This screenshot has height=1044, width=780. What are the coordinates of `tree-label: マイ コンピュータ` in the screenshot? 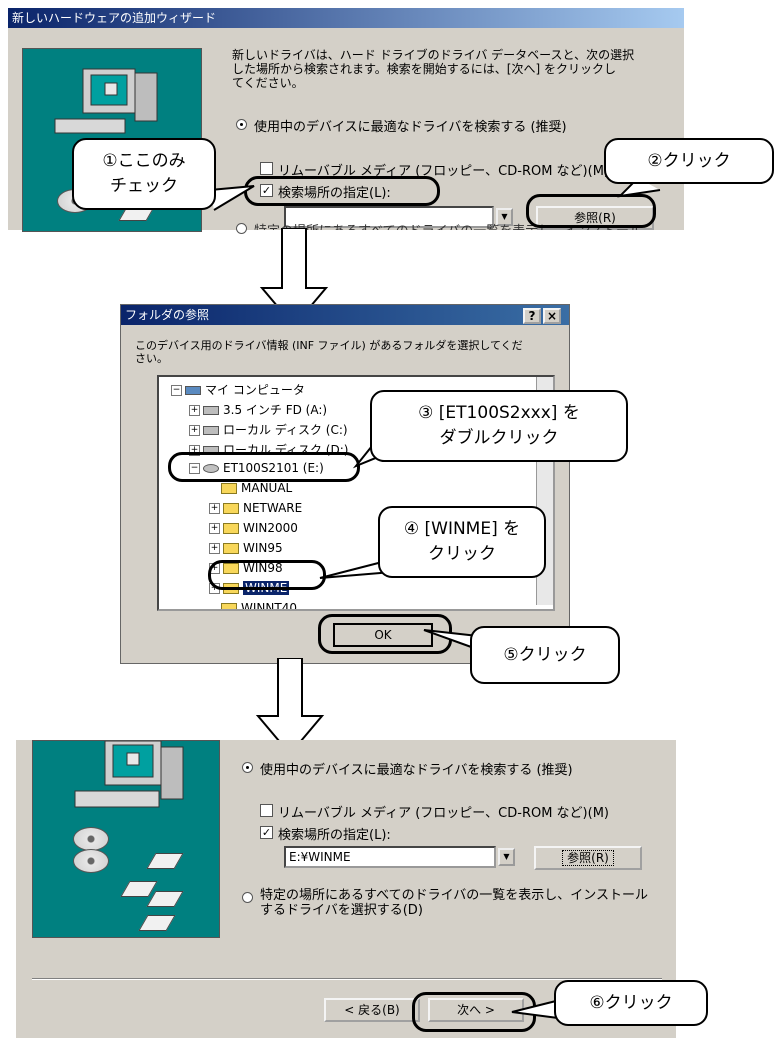 It's located at (255, 390).